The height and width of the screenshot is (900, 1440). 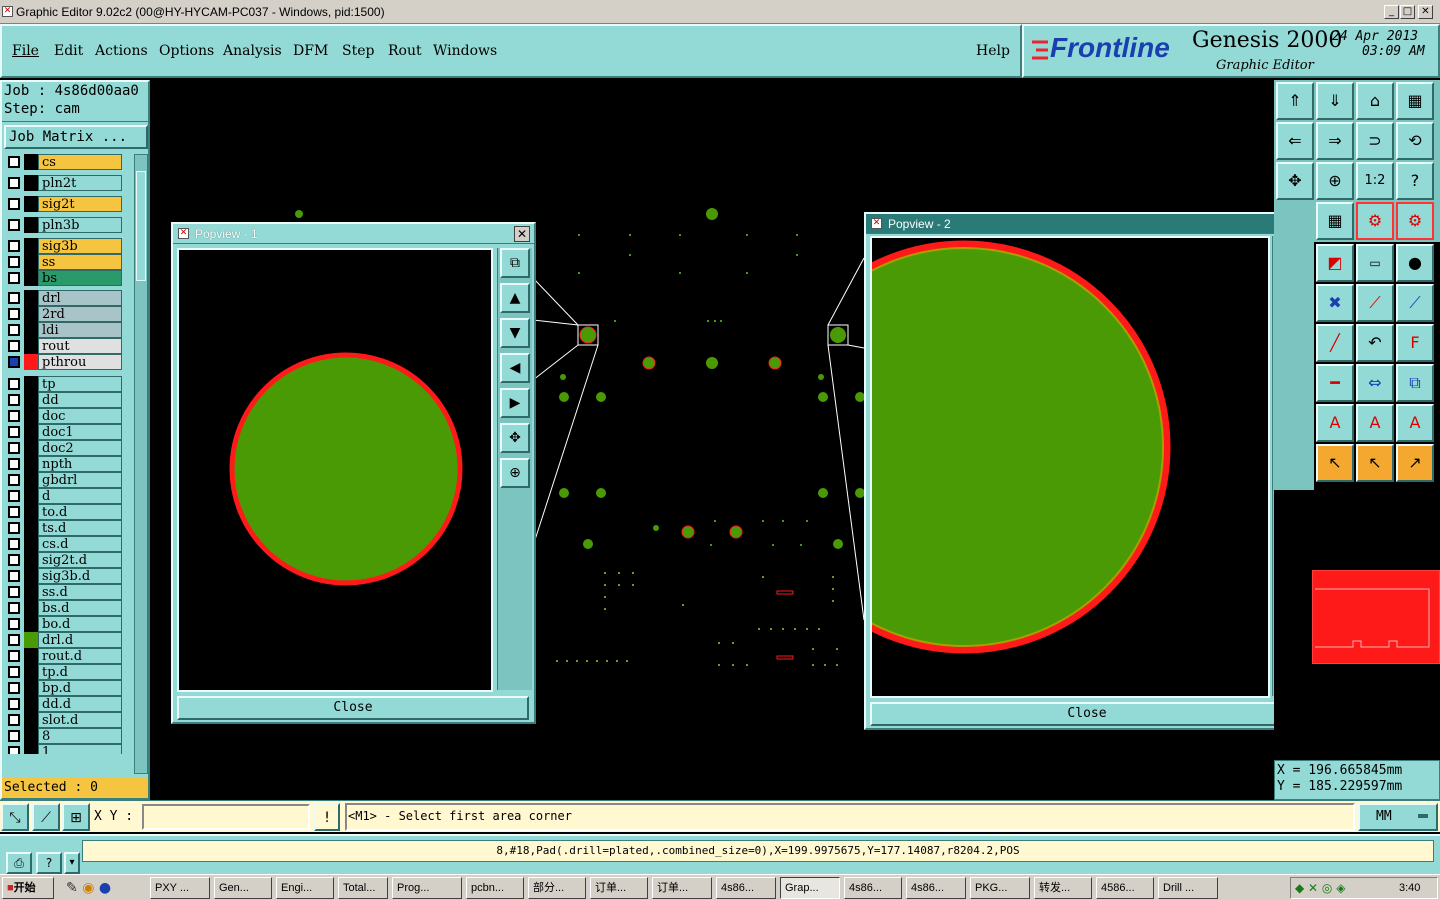 What do you see at coordinates (80, 204) in the screenshot?
I see `layer-name: sig2t` at bounding box center [80, 204].